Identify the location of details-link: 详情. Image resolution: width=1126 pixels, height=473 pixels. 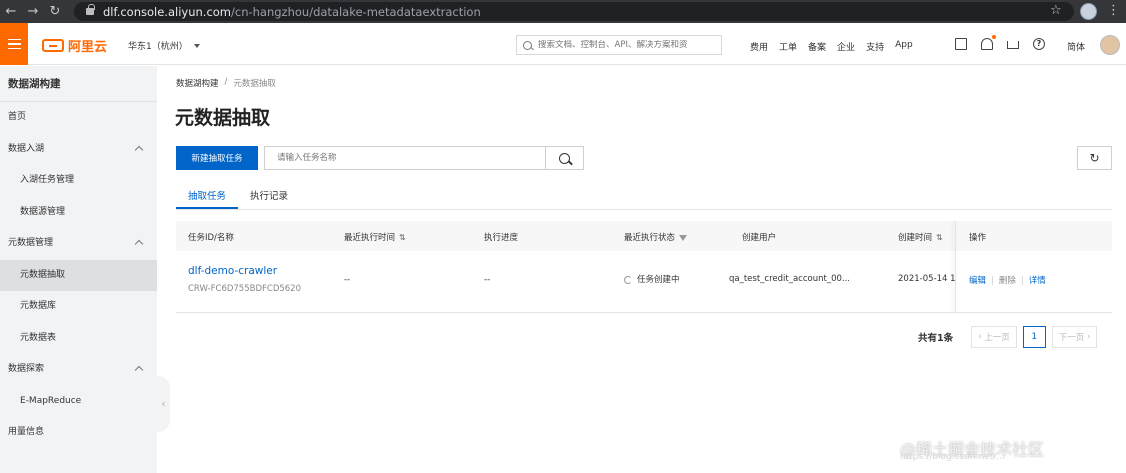
(1037, 281).